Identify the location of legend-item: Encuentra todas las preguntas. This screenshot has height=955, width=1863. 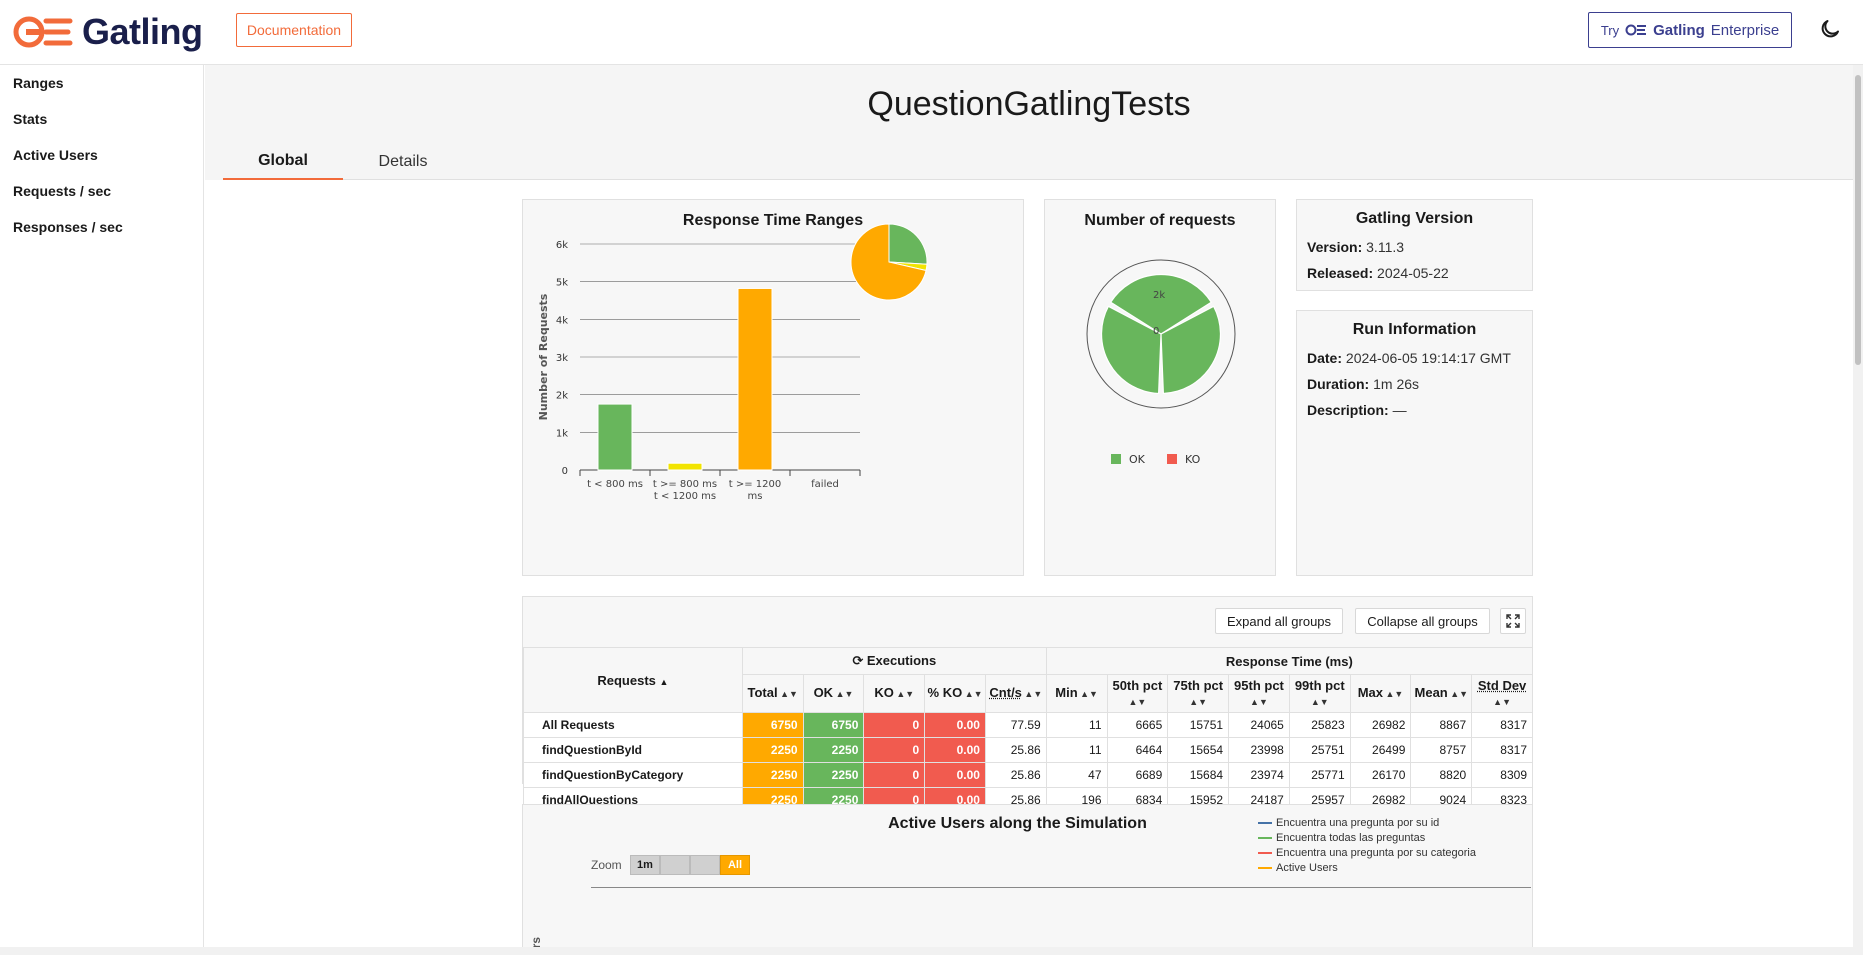
(1341, 838).